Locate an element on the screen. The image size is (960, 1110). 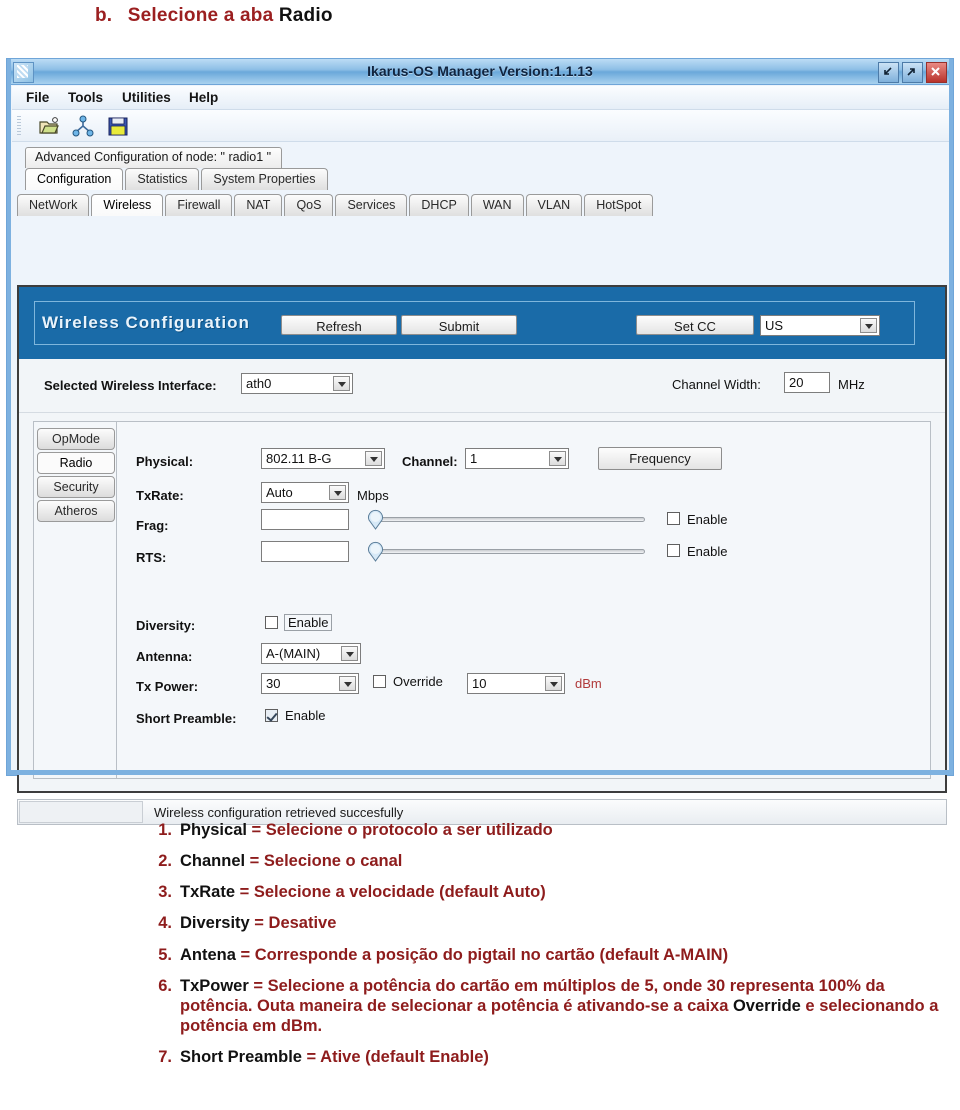
list-item-term: Antena is located at coordinates (208, 954).